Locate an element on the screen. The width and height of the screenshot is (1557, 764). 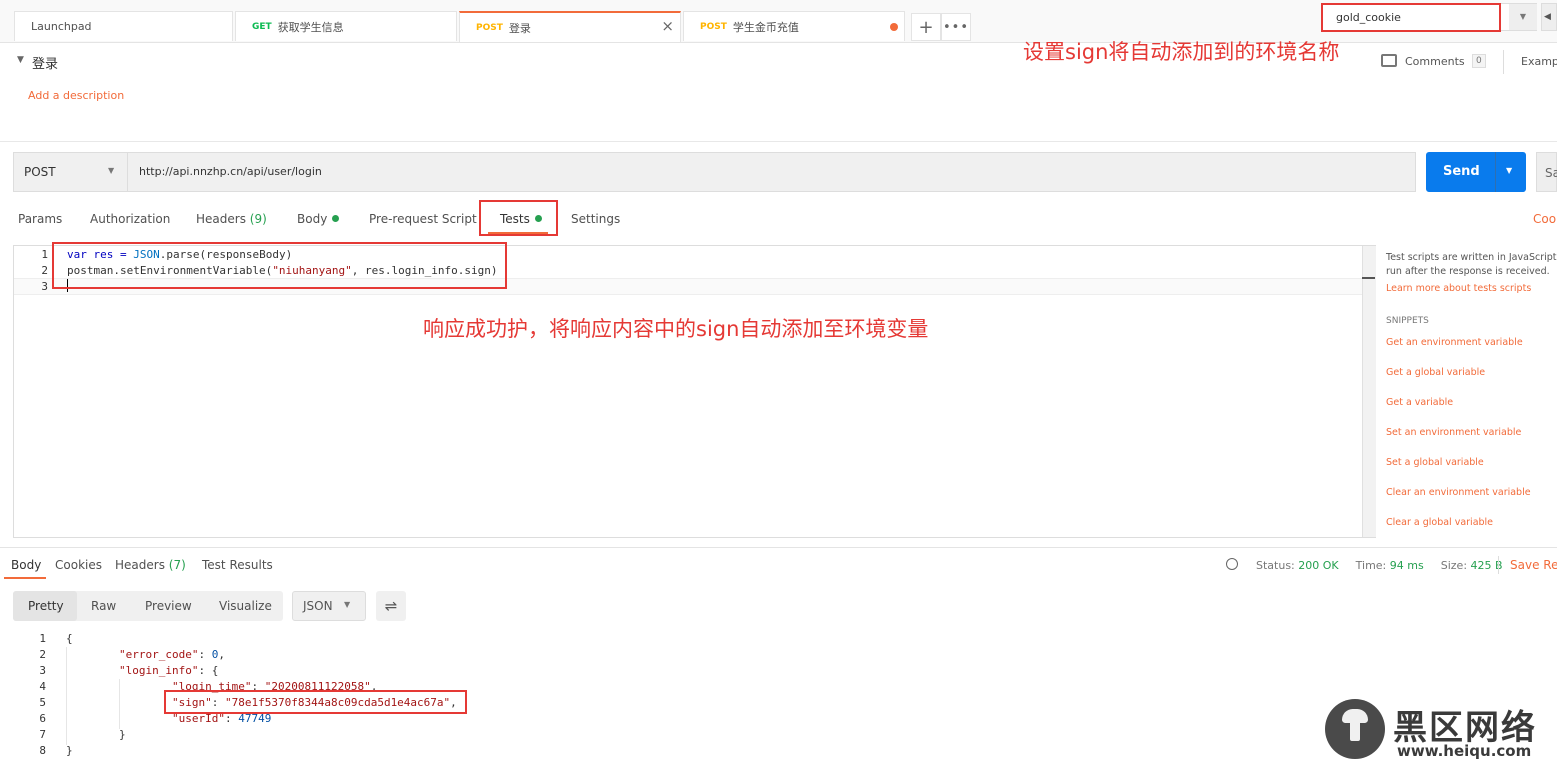
active-tab-indicator is located at coordinates (25, 578).